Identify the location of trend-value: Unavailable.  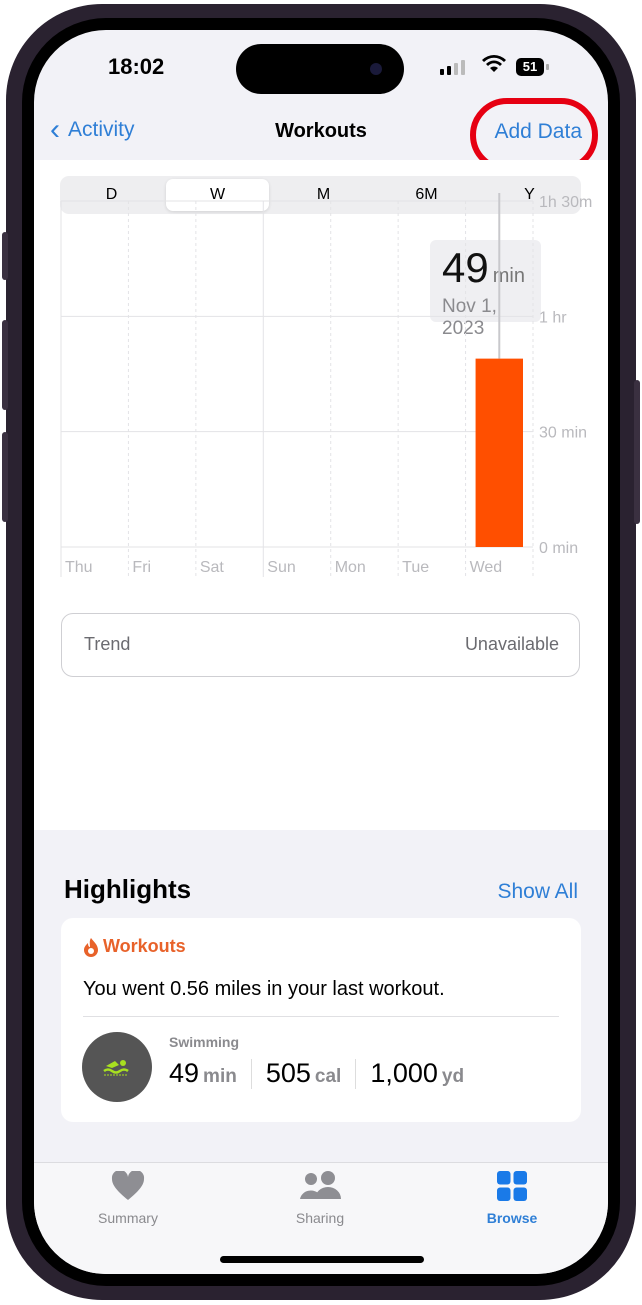
(511, 644).